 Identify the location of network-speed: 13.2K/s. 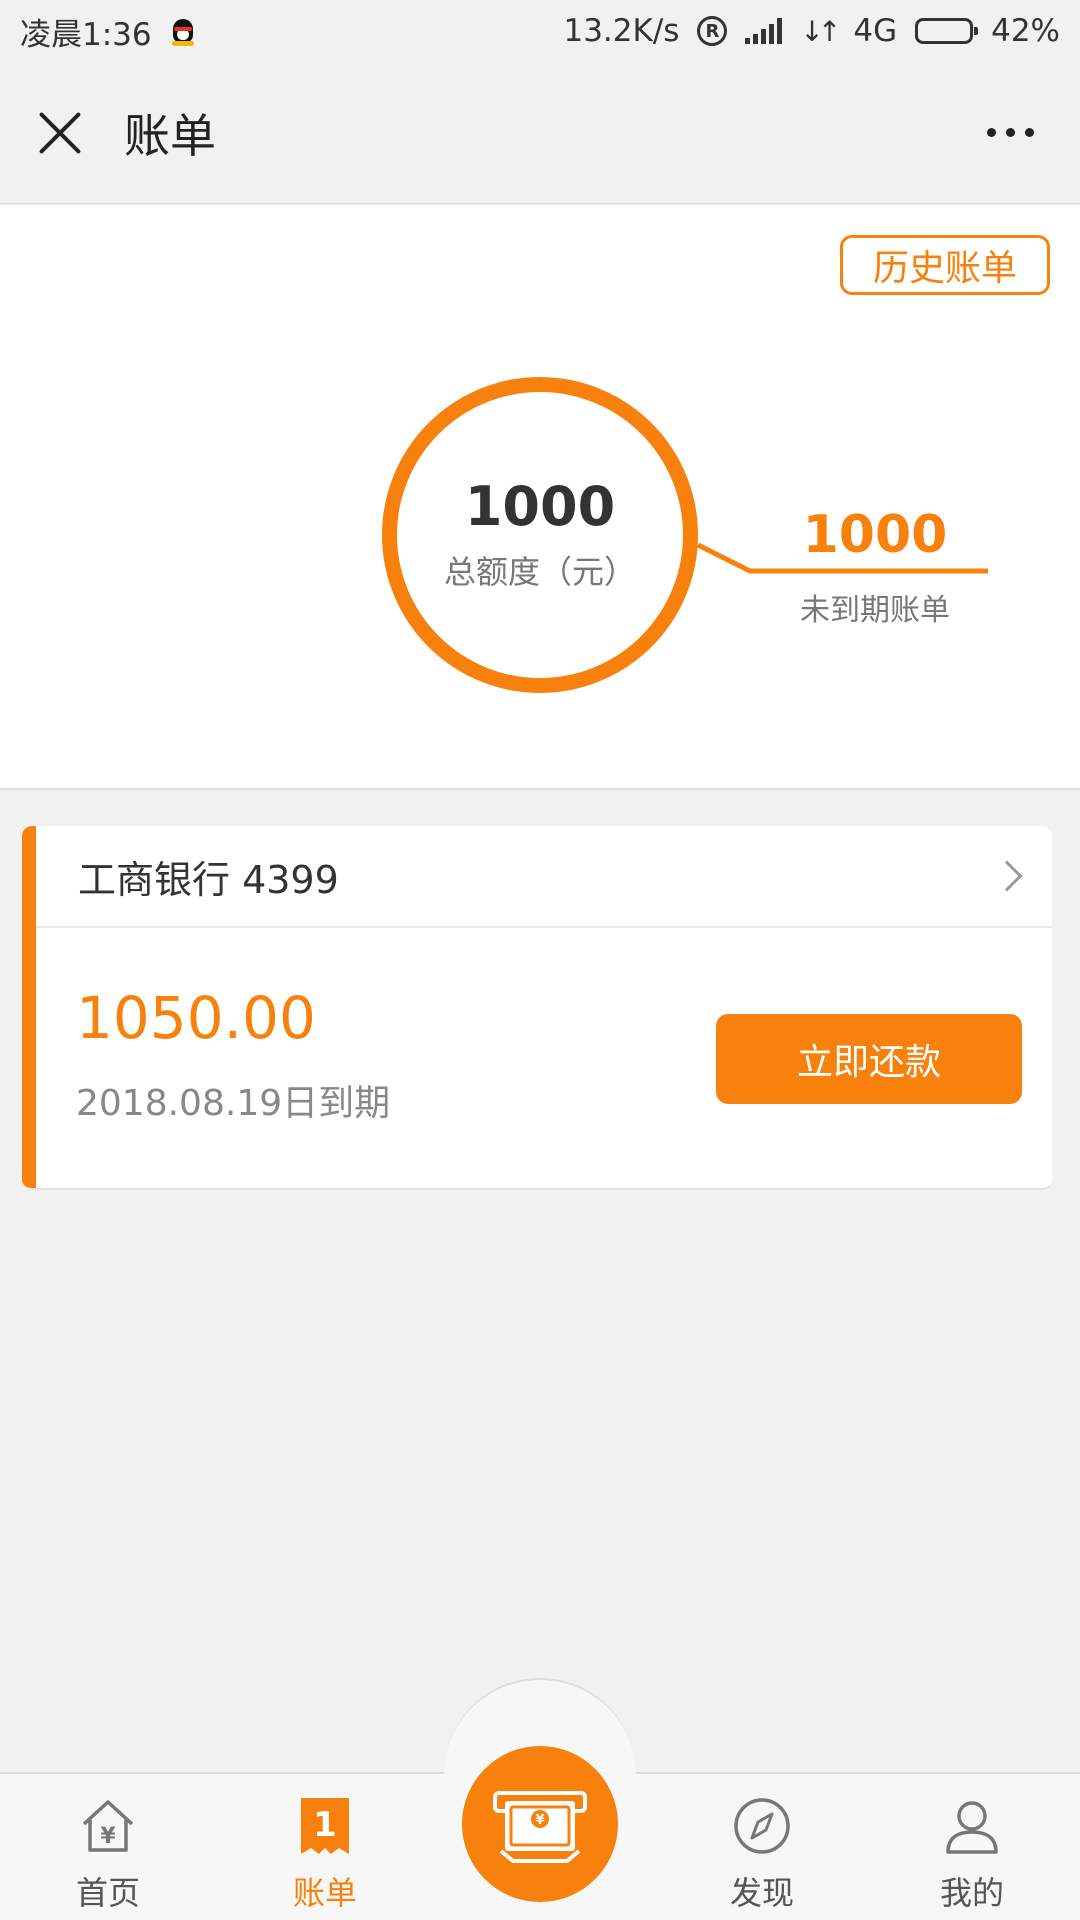
(621, 31).